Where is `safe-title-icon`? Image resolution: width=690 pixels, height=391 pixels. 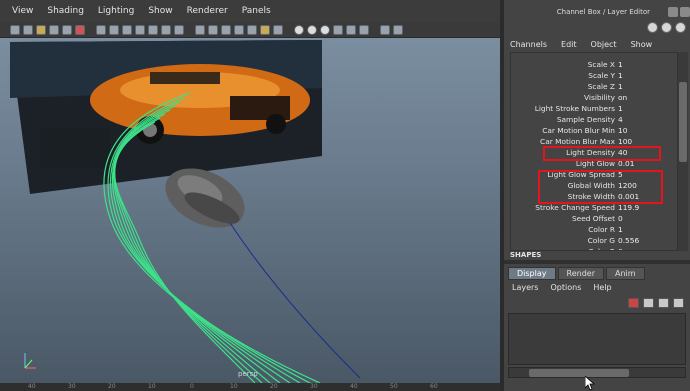 safe-title-icon is located at coordinates (179, 29).